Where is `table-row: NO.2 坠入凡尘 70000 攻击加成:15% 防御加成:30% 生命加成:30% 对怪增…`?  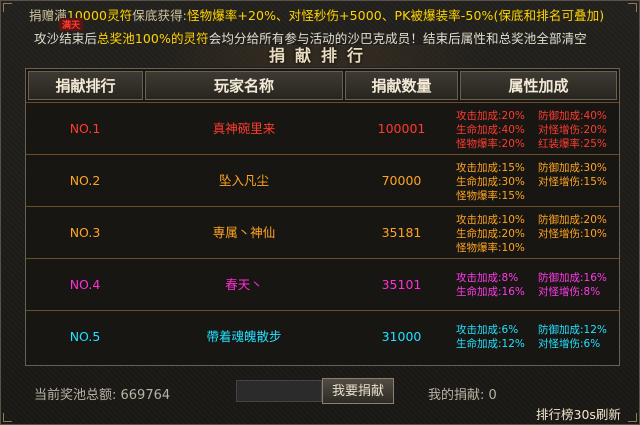 table-row: NO.2 坠入凡尘 70000 攻击加成:15% 防御加成:30% 生命加成:30% 对怪增… is located at coordinates (322, 180).